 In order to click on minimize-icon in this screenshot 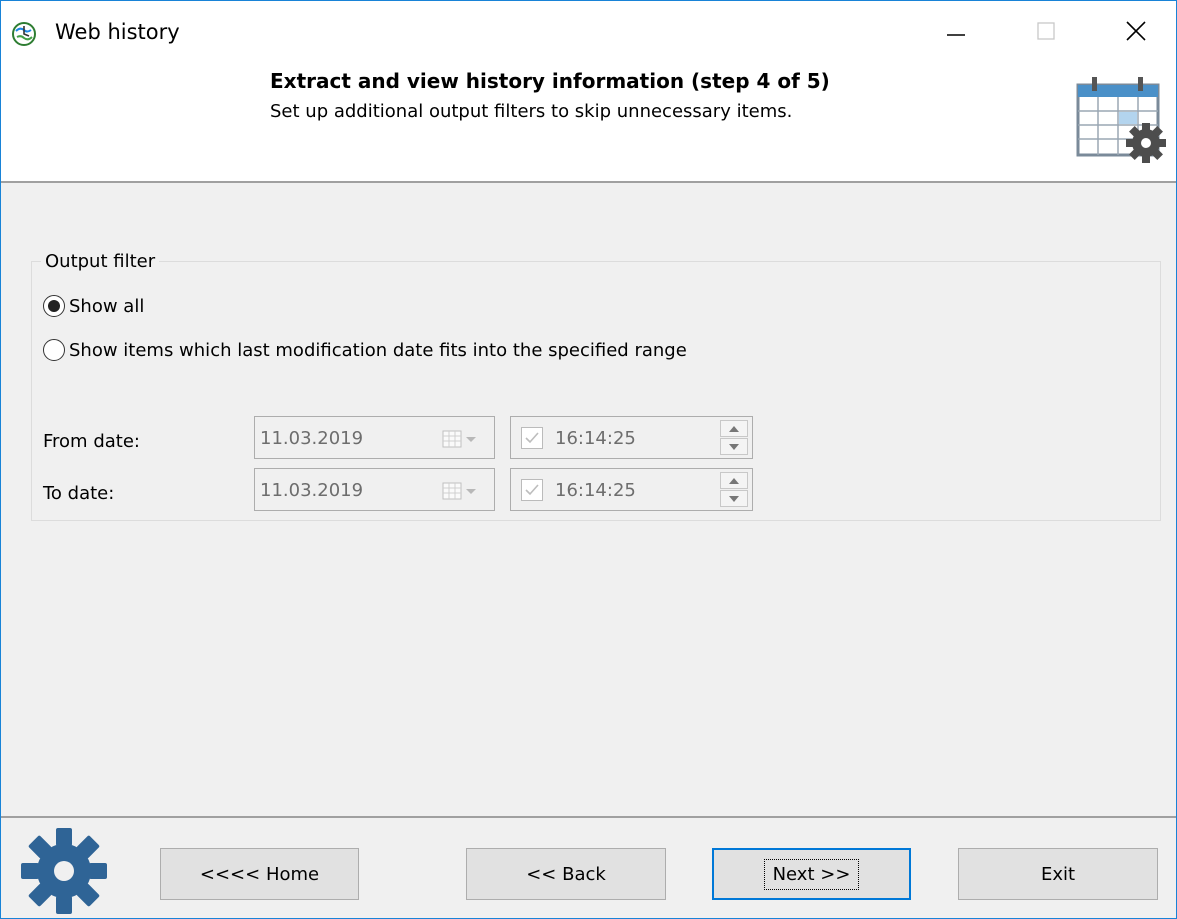, I will do `click(956, 35)`.